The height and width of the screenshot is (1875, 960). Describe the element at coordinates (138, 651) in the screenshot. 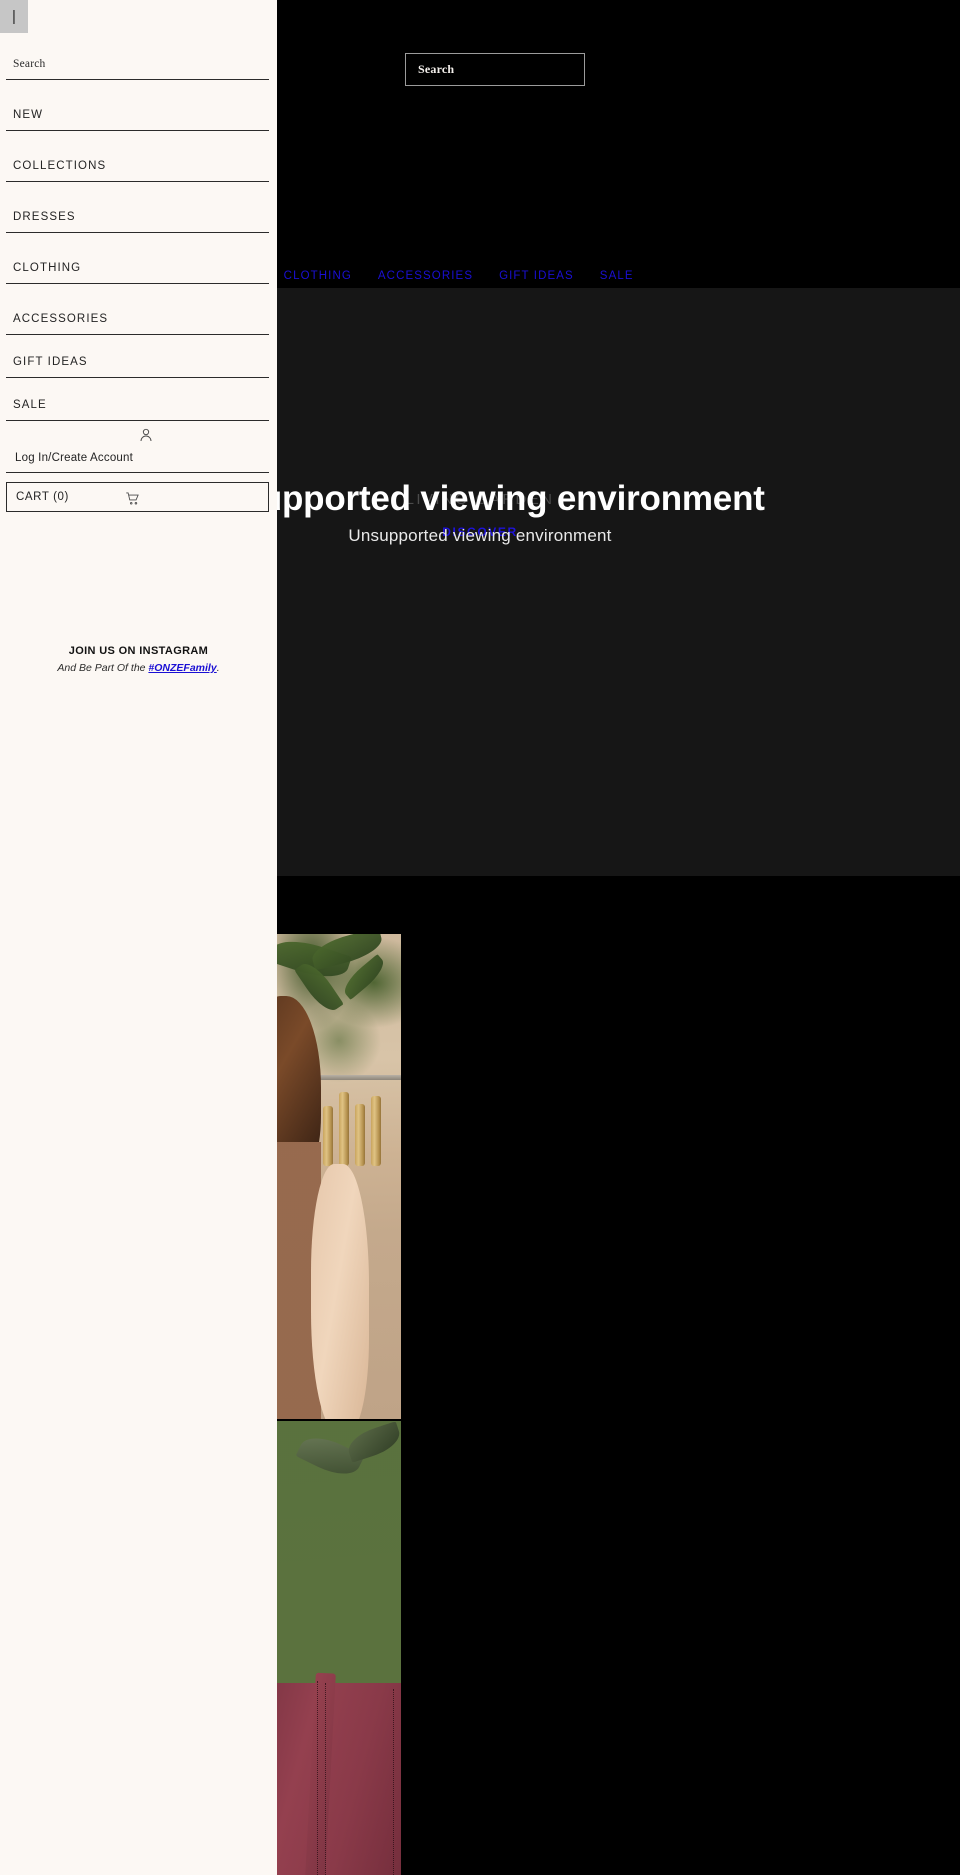

I see `instagram-title: JOIN US ON INSTAGRAM` at that location.